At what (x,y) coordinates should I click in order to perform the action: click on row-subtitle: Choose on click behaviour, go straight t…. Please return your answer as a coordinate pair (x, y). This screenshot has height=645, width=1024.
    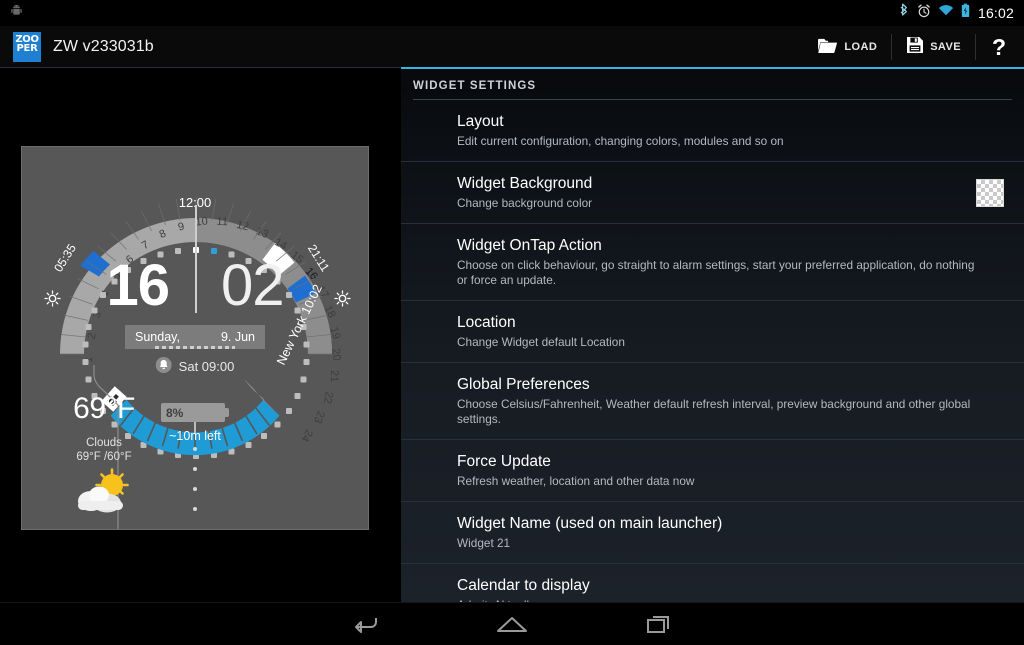
    Looking at the image, I should click on (716, 272).